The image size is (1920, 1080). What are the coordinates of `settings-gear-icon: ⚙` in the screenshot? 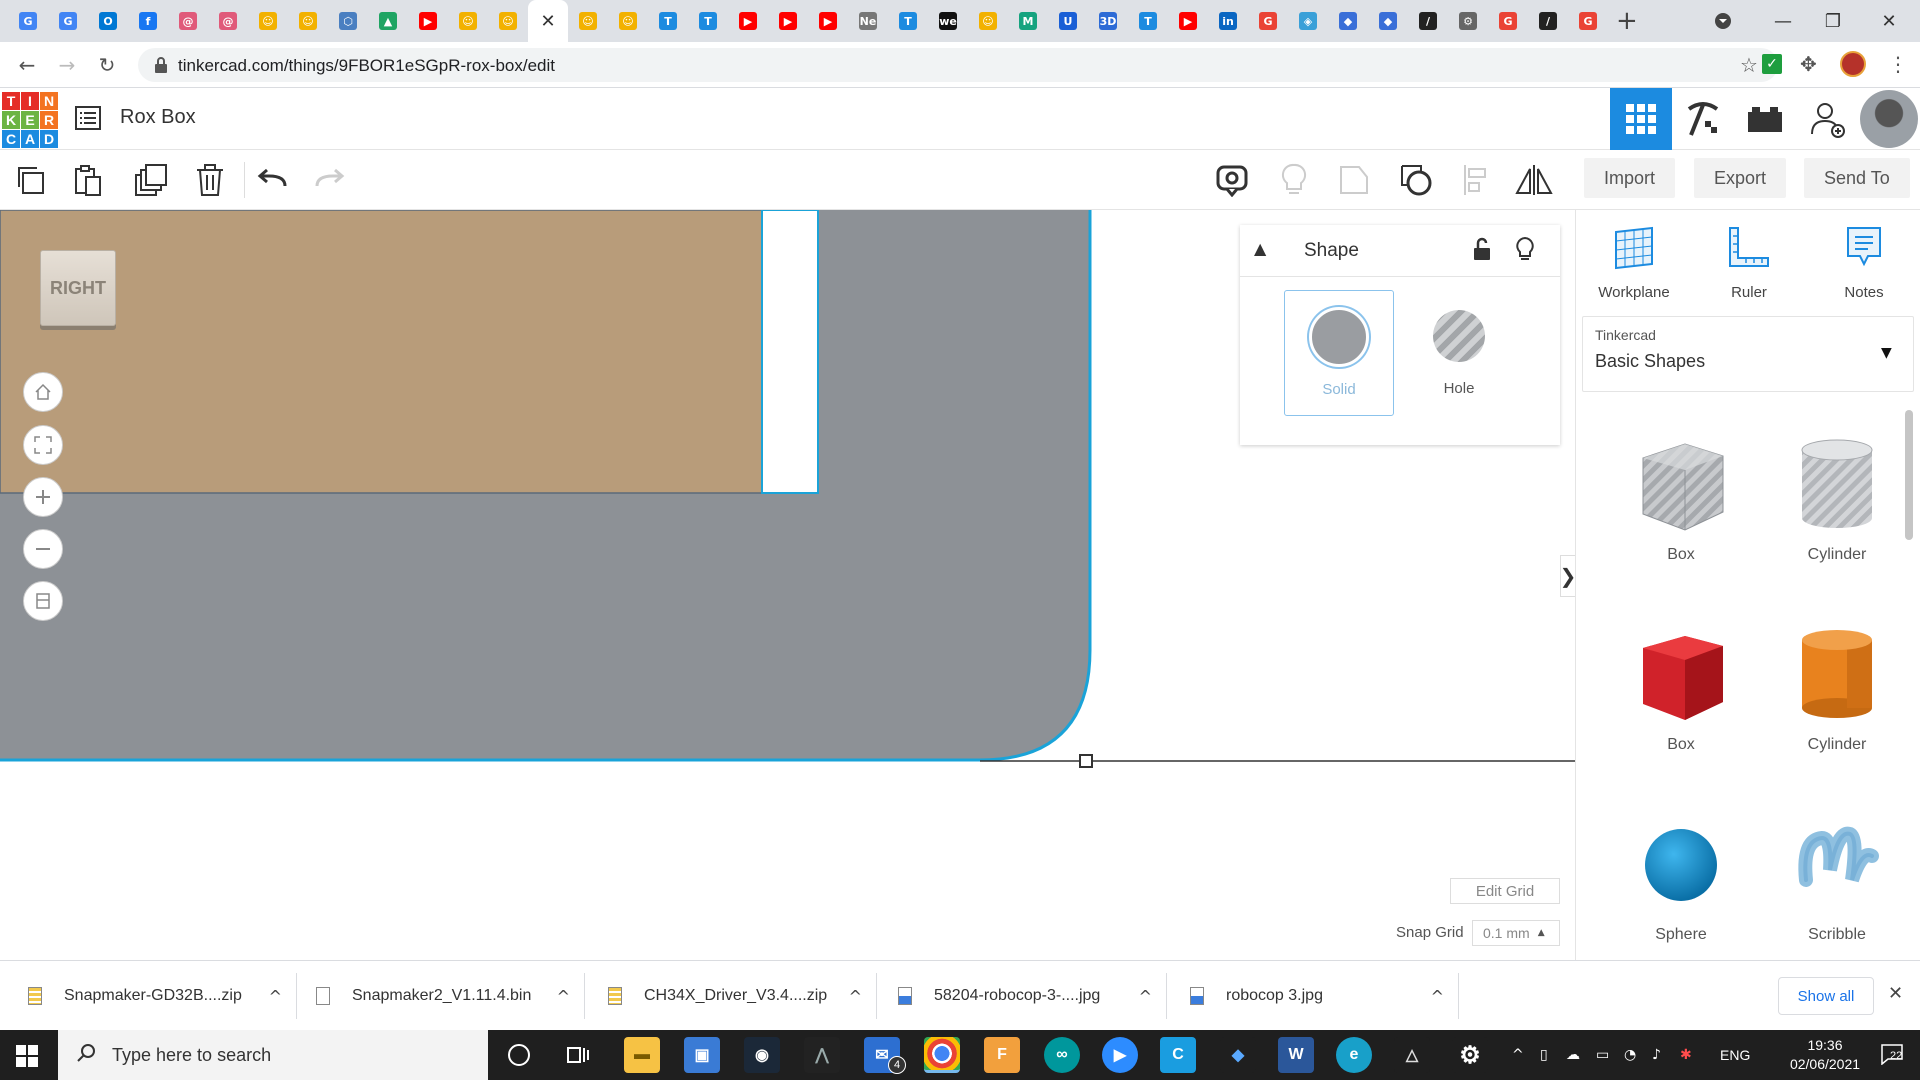 It's located at (1470, 1055).